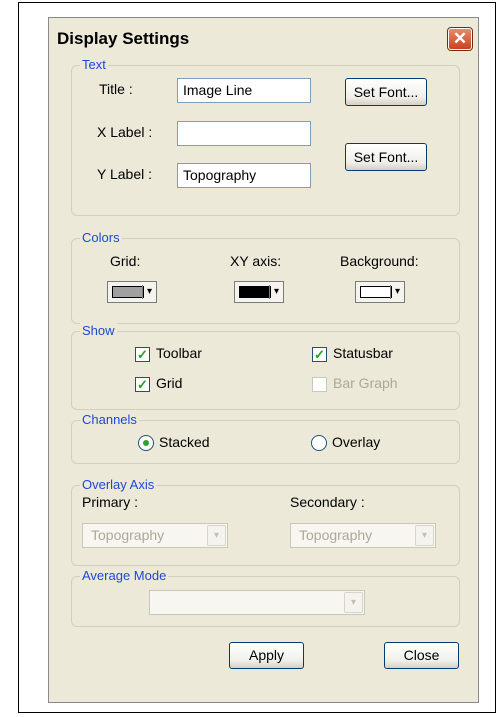 Image resolution: width=502 pixels, height=717 pixels. I want to click on toolbar-checkbox: ✓, so click(142, 354).